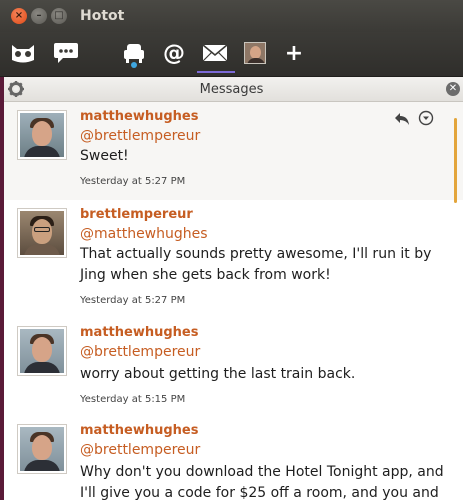 This screenshot has width=463, height=500. I want to click on sender-name: brettlempereur, so click(136, 214).